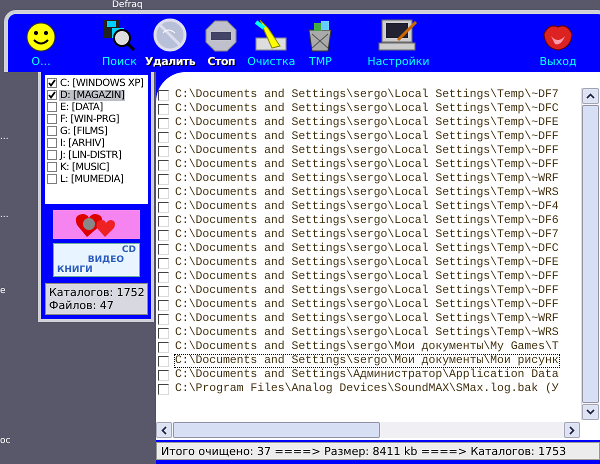 The image size is (600, 464). What do you see at coordinates (221, 36) in the screenshot?
I see `stop-sign-icon` at bounding box center [221, 36].